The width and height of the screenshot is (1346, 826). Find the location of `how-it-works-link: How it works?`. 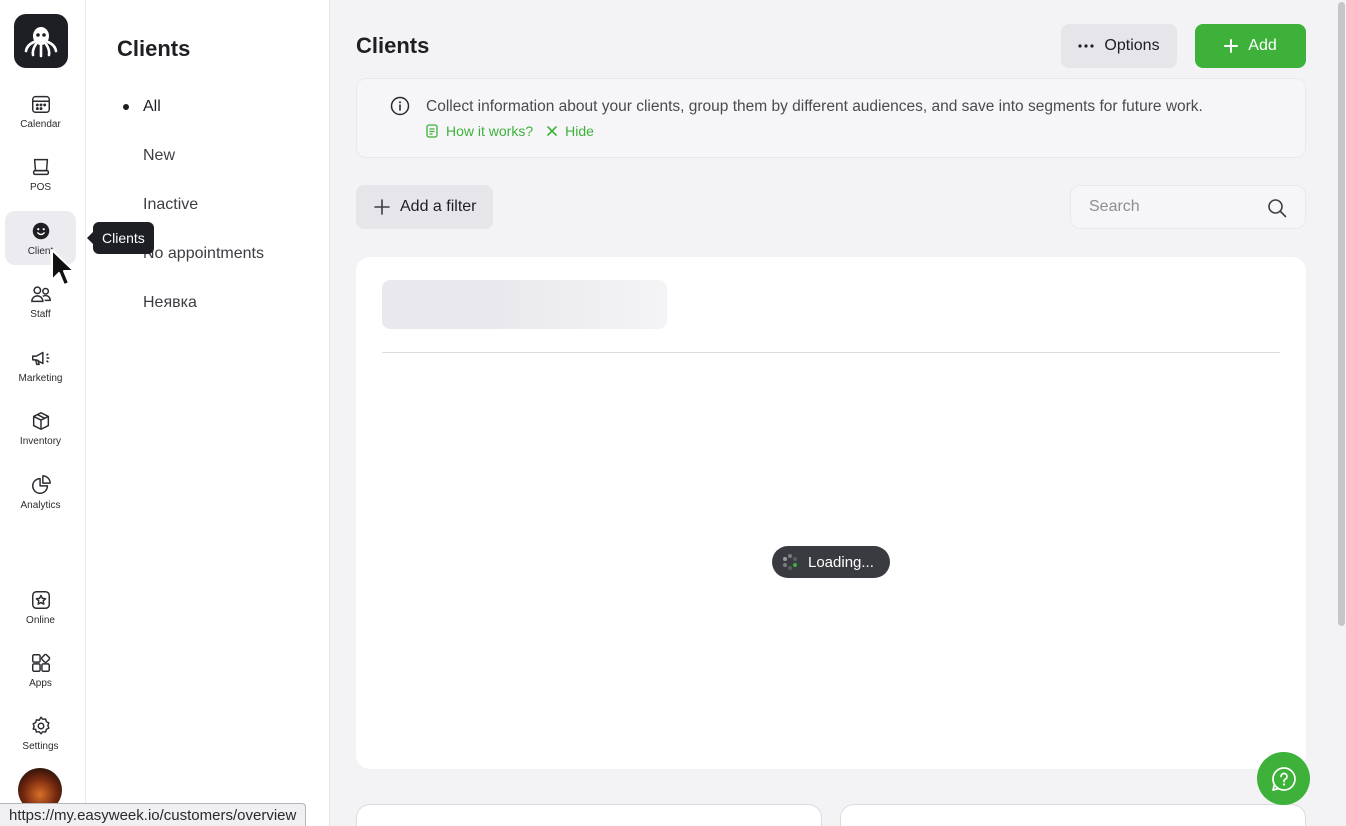

how-it-works-link: How it works? is located at coordinates (479, 131).